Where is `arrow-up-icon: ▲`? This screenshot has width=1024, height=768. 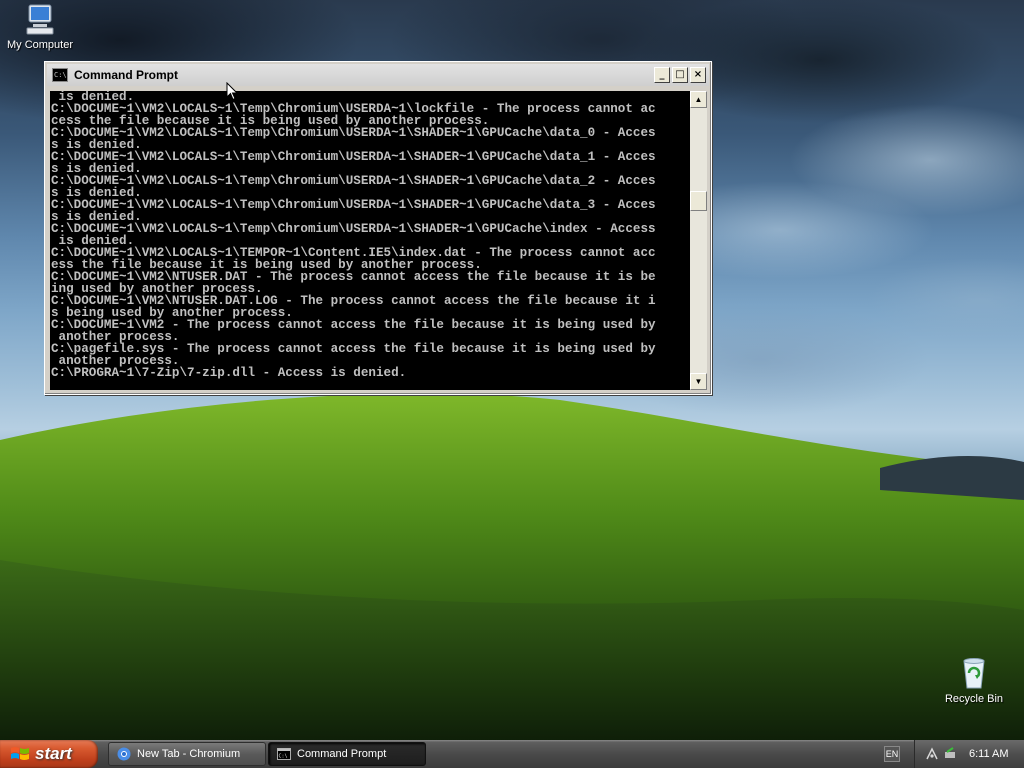 arrow-up-icon: ▲ is located at coordinates (698, 99).